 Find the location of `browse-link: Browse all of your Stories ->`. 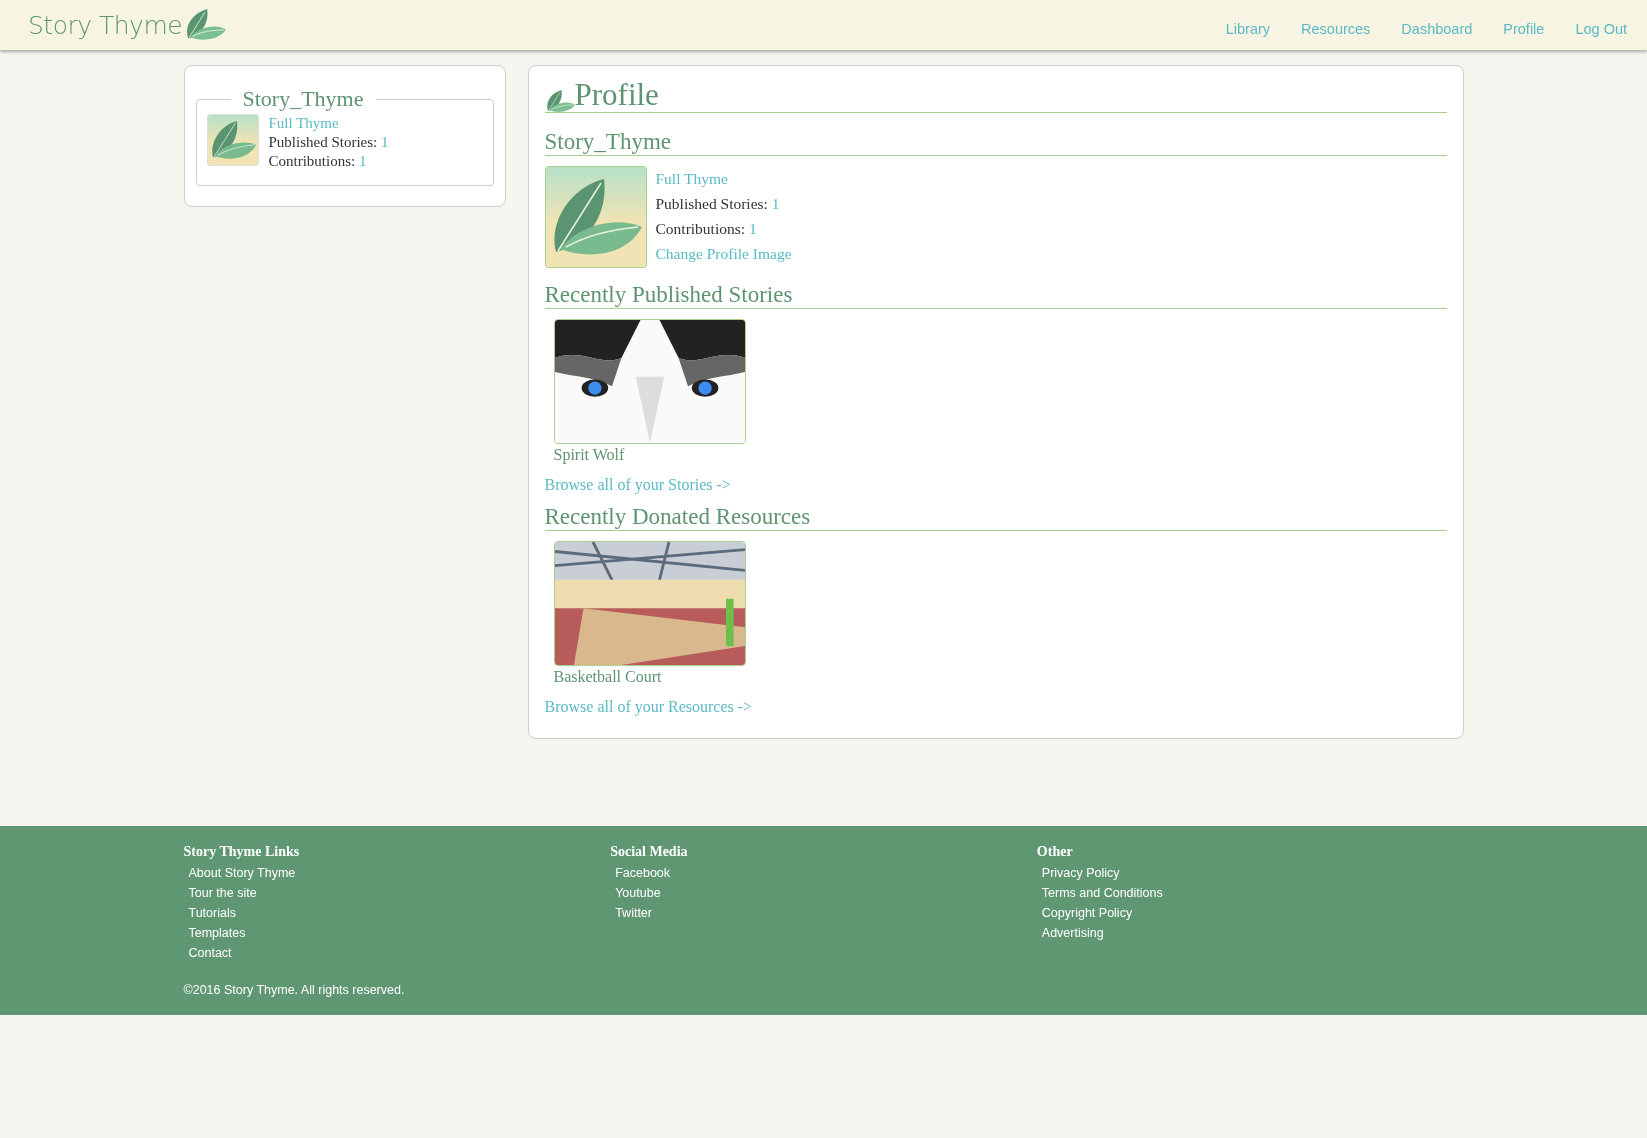

browse-link: Browse all of your Stories -> is located at coordinates (637, 485).